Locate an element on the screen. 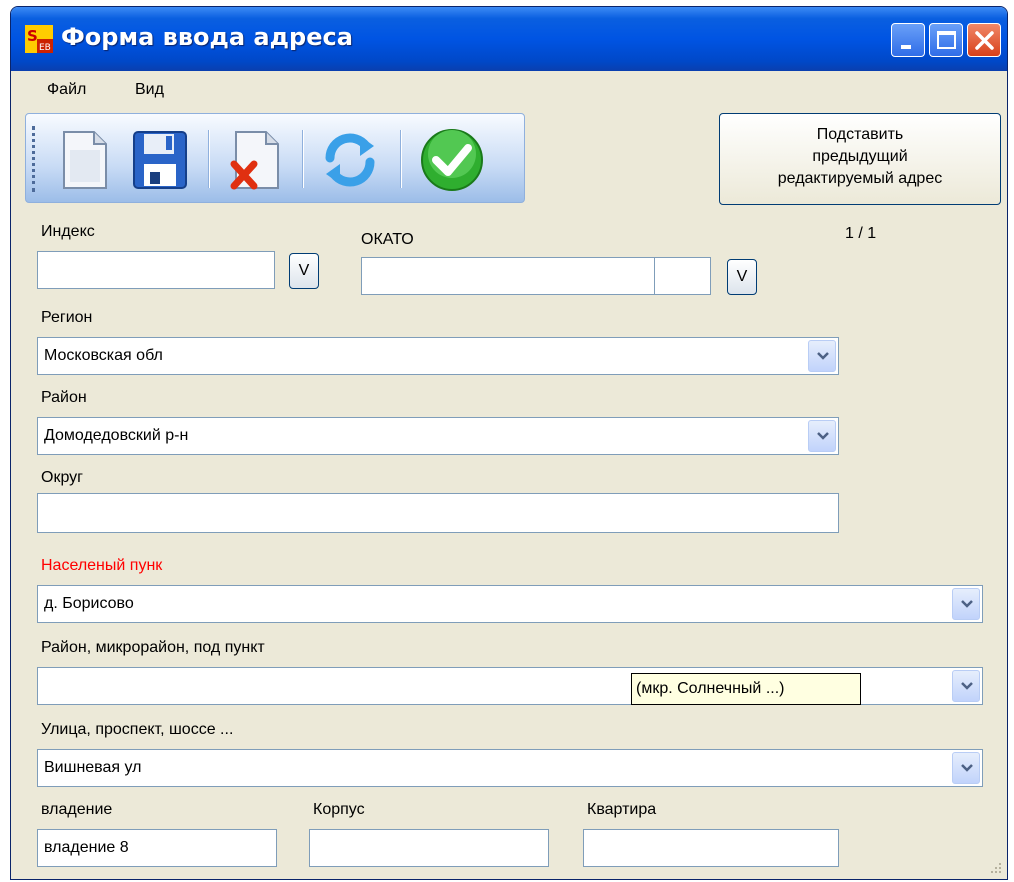  district-dropdown-button is located at coordinates (822, 436).